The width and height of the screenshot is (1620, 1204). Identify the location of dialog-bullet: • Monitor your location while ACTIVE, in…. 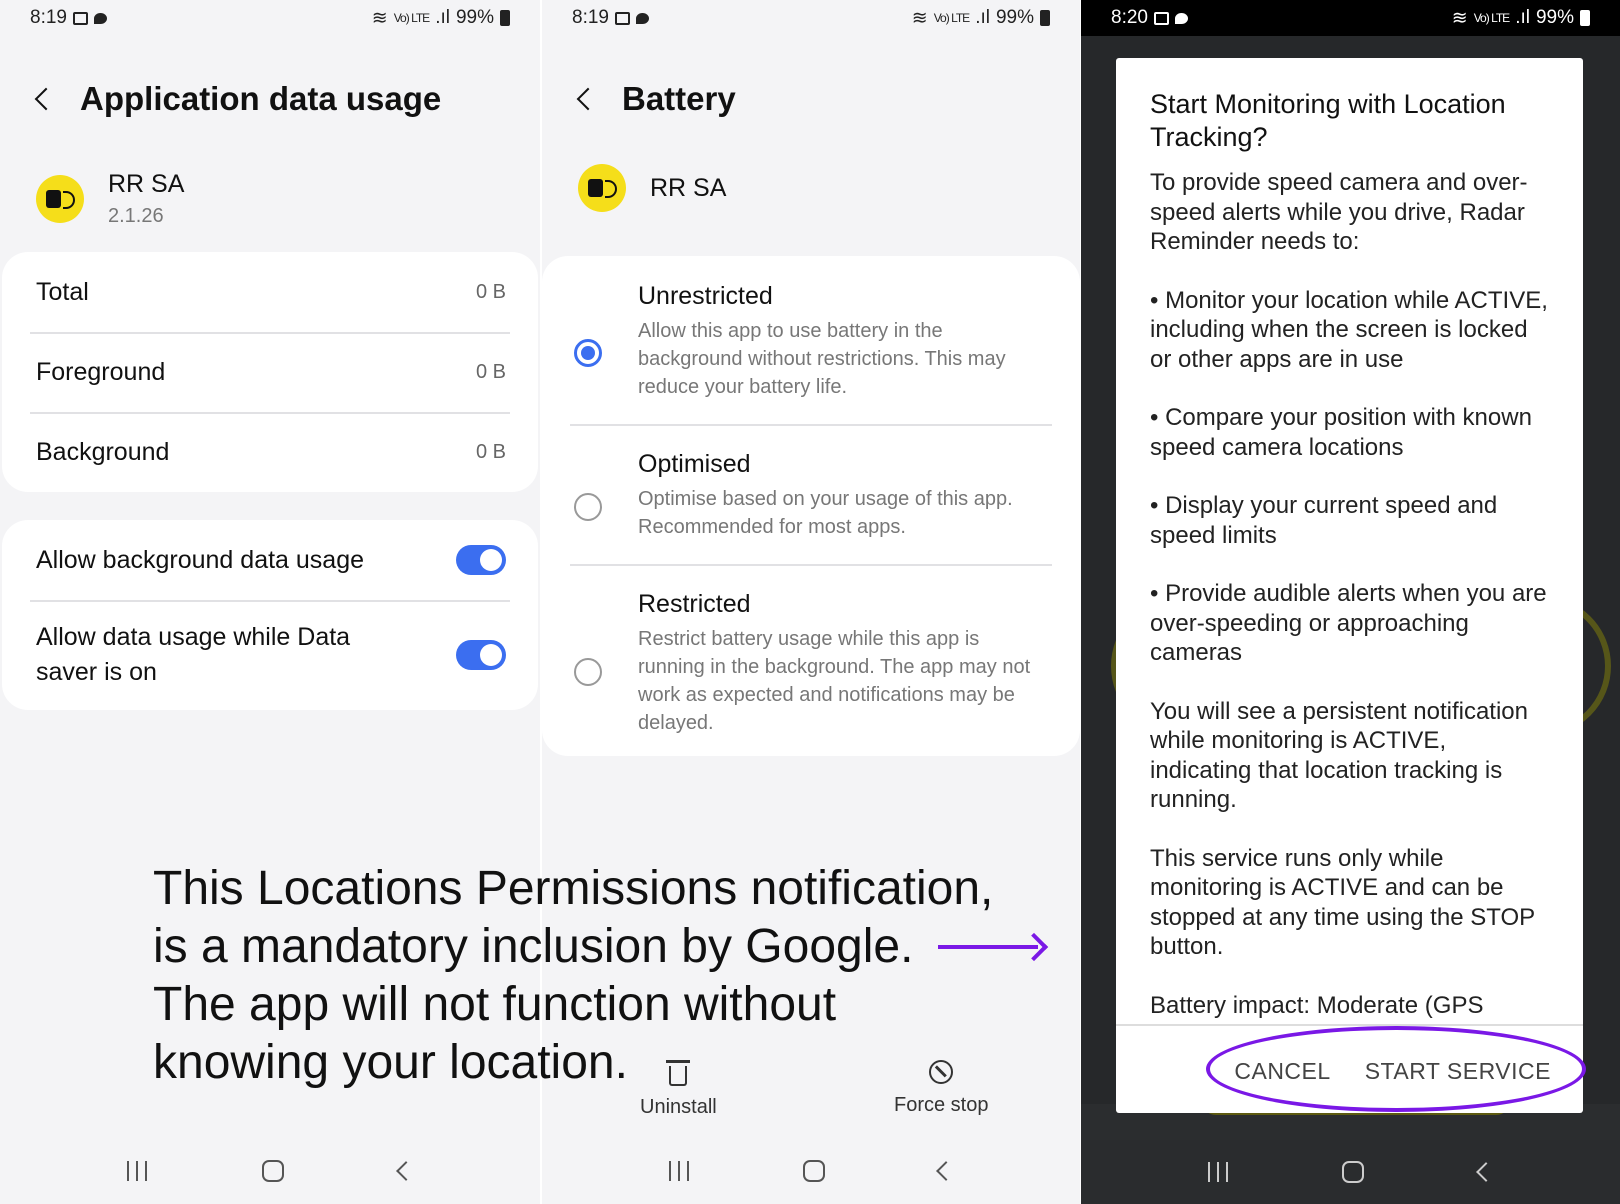
(1349, 329).